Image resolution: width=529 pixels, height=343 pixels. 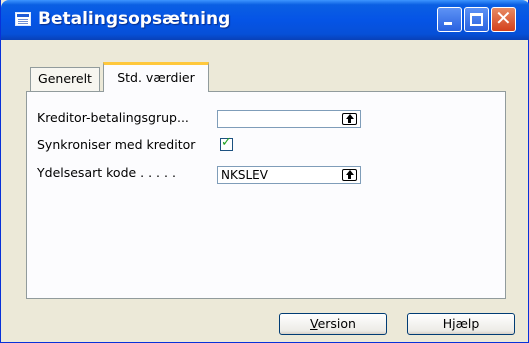 What do you see at coordinates (336, 323) in the screenshot?
I see `version-button-label: ersion` at bounding box center [336, 323].